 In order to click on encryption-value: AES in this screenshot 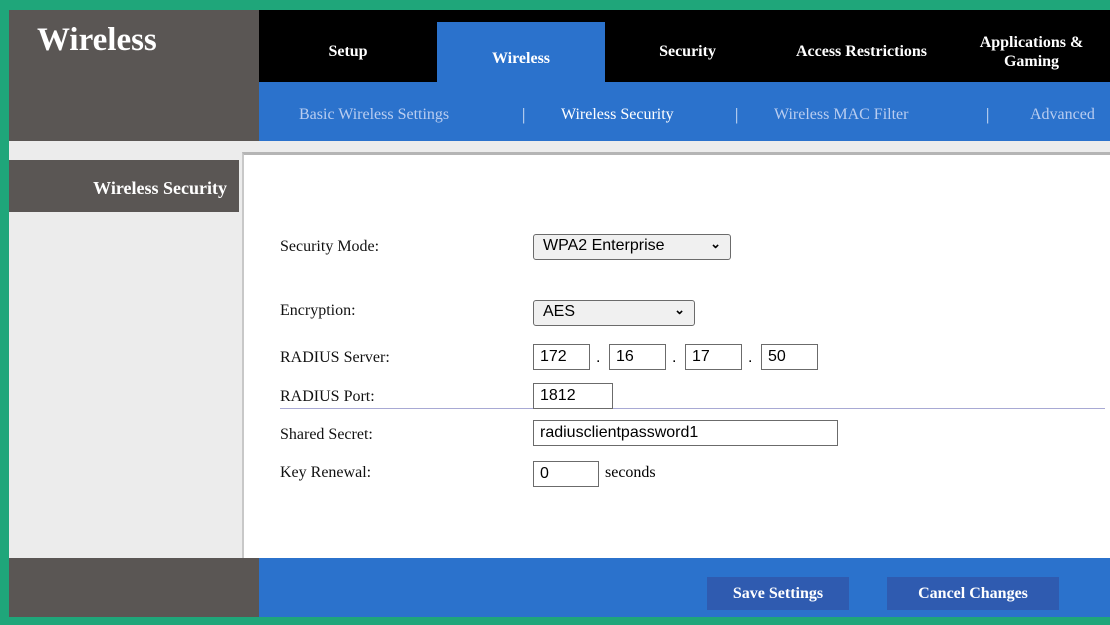, I will do `click(559, 311)`.